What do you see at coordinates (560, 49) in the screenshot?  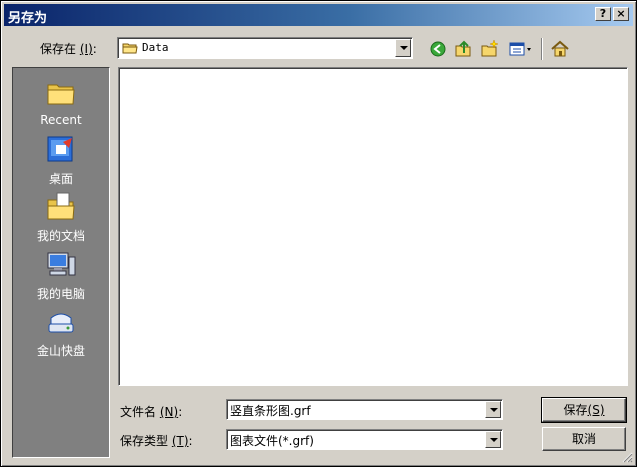 I see `home-icon` at bounding box center [560, 49].